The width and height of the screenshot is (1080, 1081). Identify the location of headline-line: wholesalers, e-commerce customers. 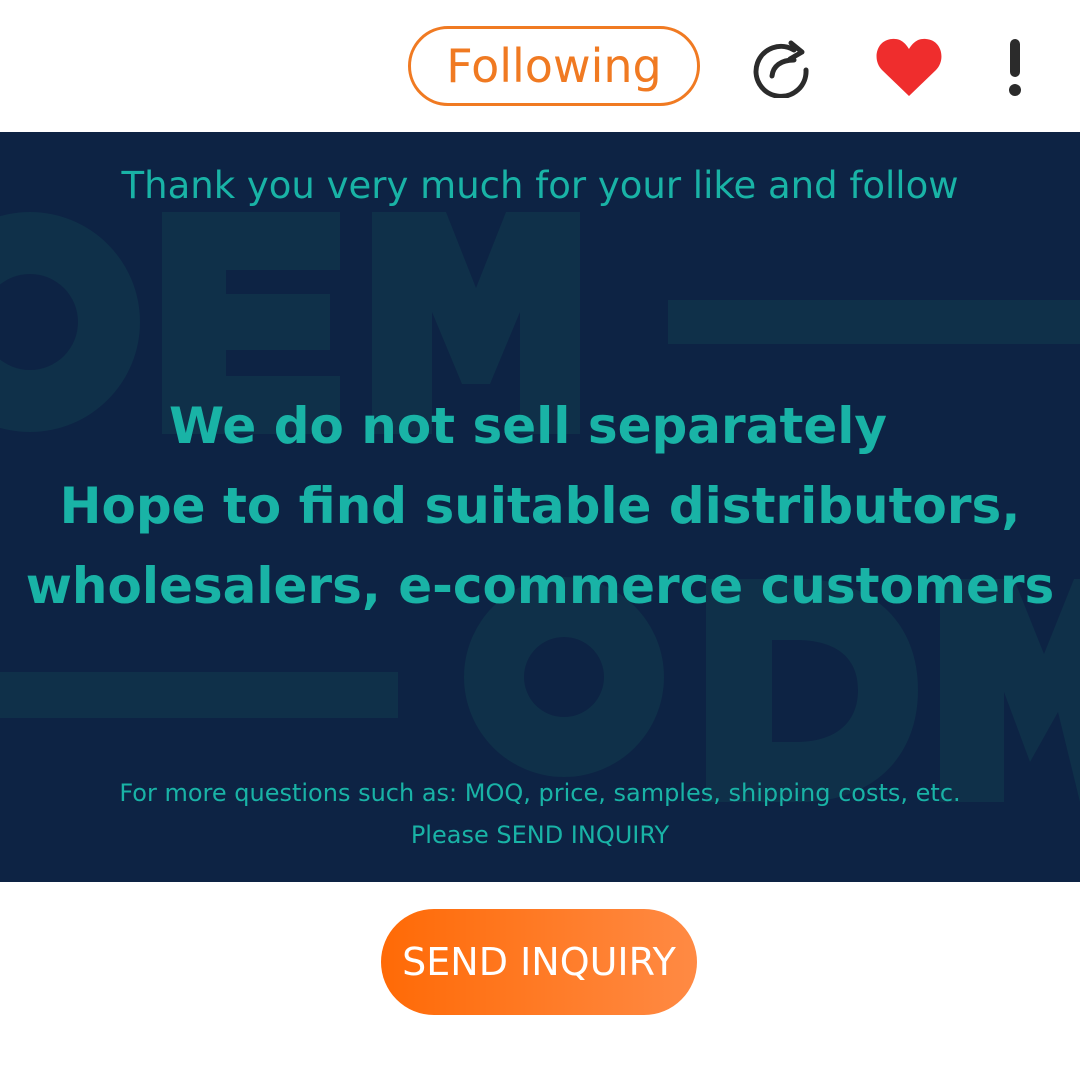
(540, 586).